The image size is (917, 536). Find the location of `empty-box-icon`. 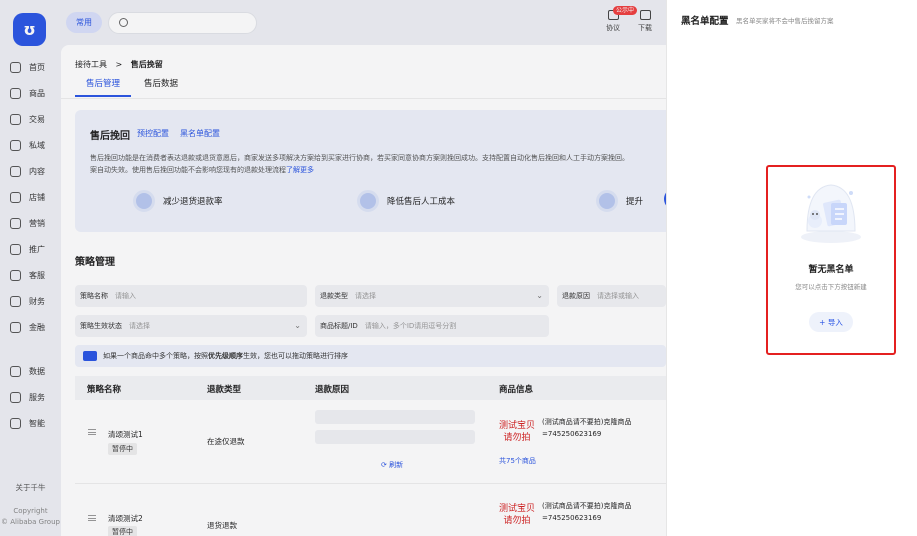

empty-box-icon is located at coordinates (831, 213).